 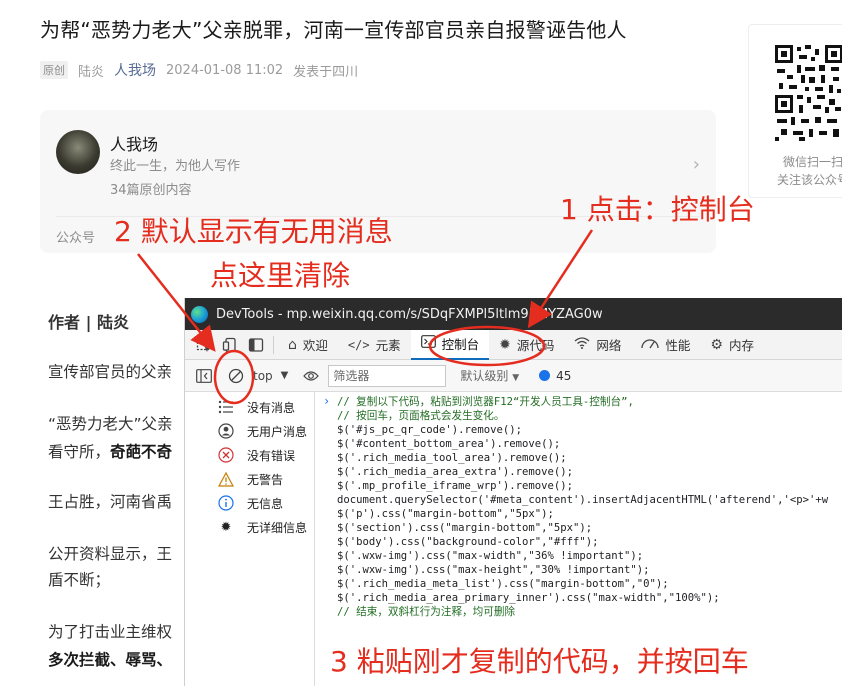 What do you see at coordinates (445, 514) in the screenshot?
I see `code-line: $('p').css("margin-bottom","5px");` at bounding box center [445, 514].